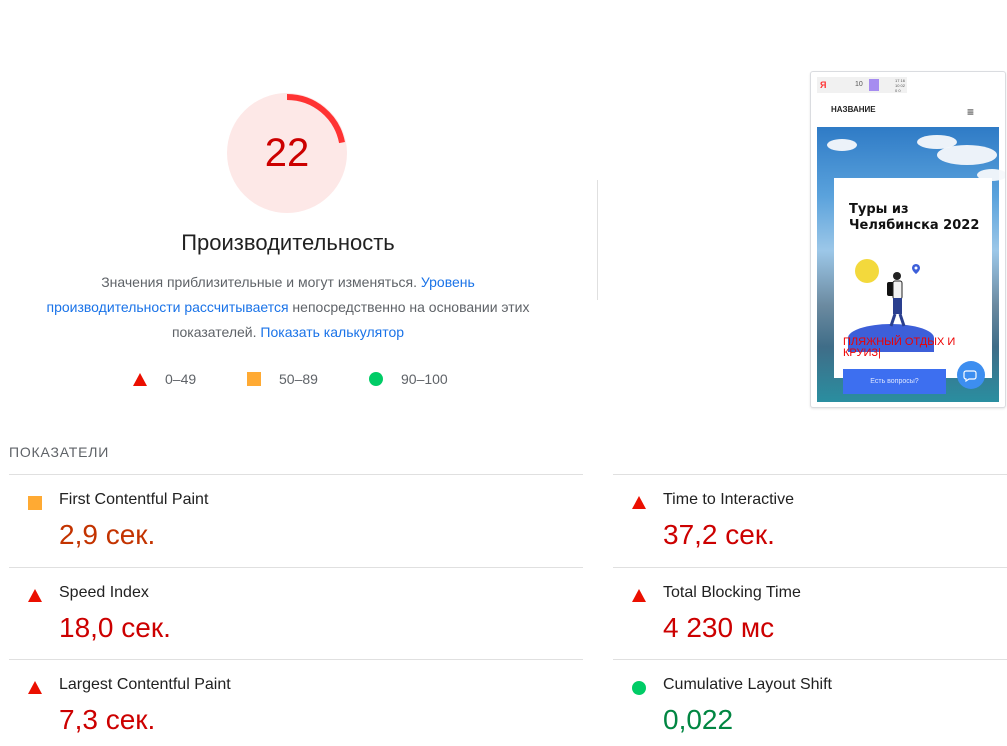 This screenshot has width=1007, height=746. Describe the element at coordinates (867, 271) in the screenshot. I see `sun-illustration` at that location.